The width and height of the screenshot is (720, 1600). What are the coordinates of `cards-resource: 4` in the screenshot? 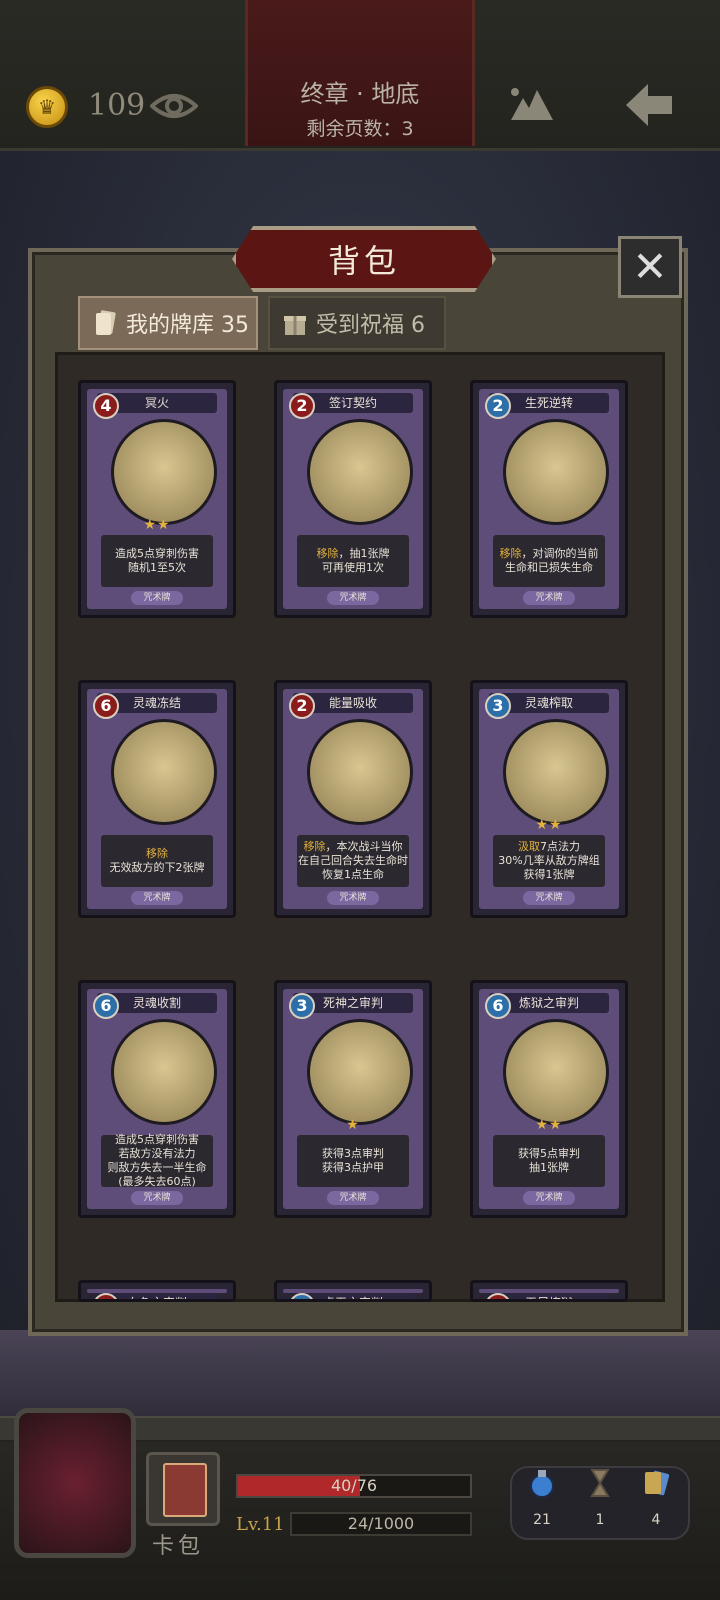 It's located at (656, 1498).